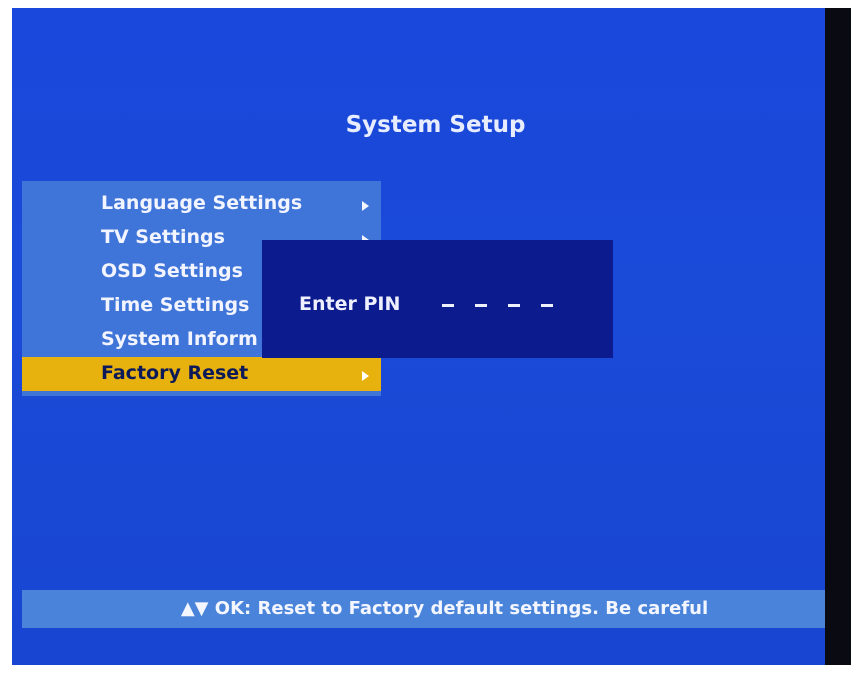 This screenshot has width=851, height=673. Describe the element at coordinates (175, 305) in the screenshot. I see `menu-item-label: Time Settings` at that location.